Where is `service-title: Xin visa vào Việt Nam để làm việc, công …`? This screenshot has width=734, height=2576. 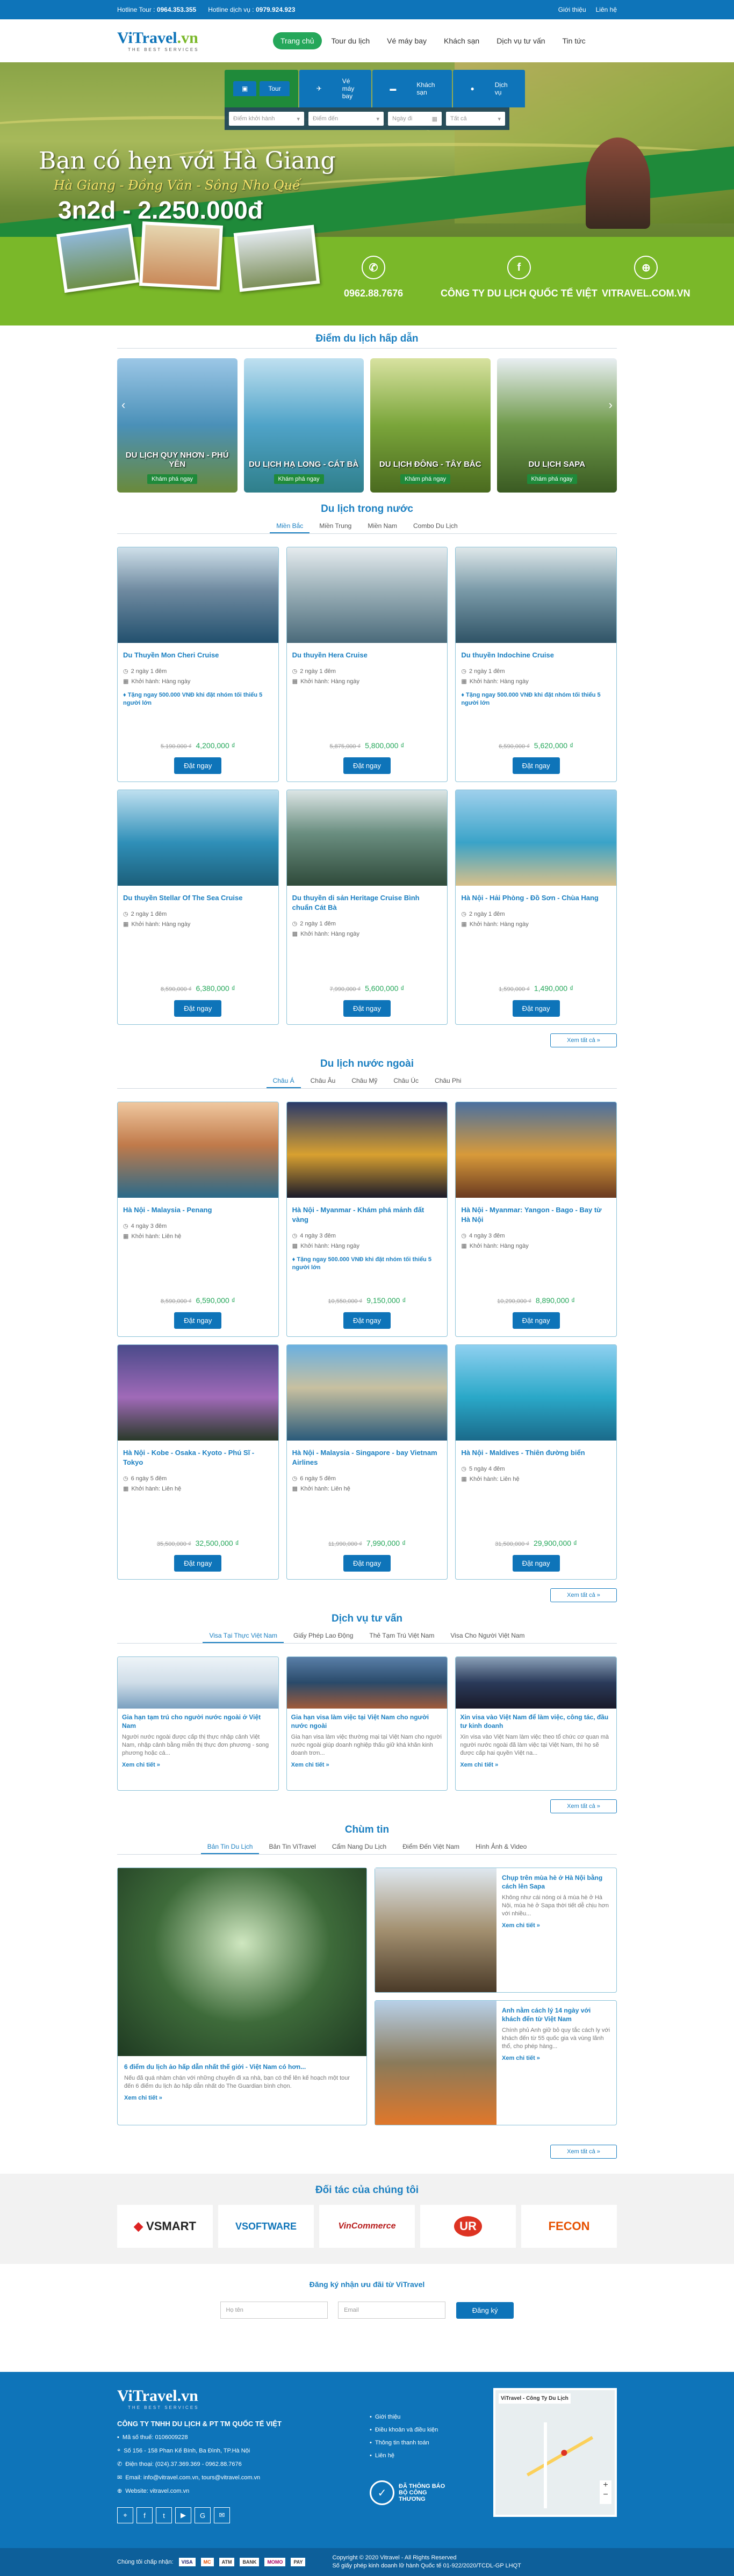 service-title: Xin visa vào Việt Nam để làm việc, công … is located at coordinates (536, 1721).